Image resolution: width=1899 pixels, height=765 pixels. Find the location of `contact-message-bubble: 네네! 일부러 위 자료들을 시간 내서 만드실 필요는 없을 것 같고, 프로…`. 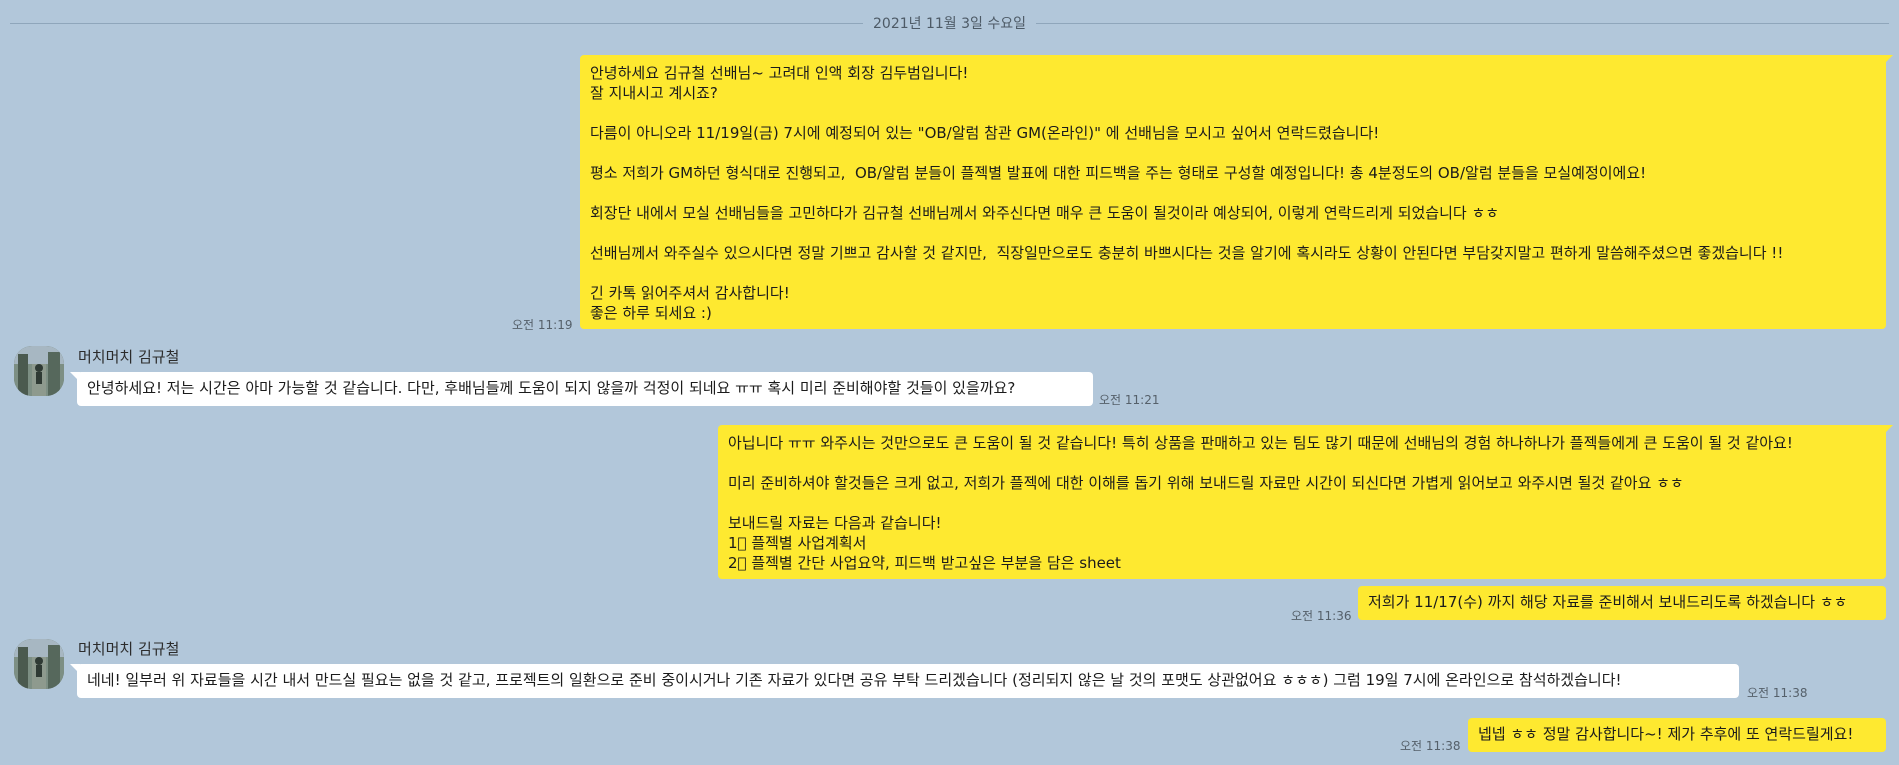

contact-message-bubble: 네네! 일부러 위 자료들을 시간 내서 만드실 필요는 없을 것 같고, 프로… is located at coordinates (904, 681).